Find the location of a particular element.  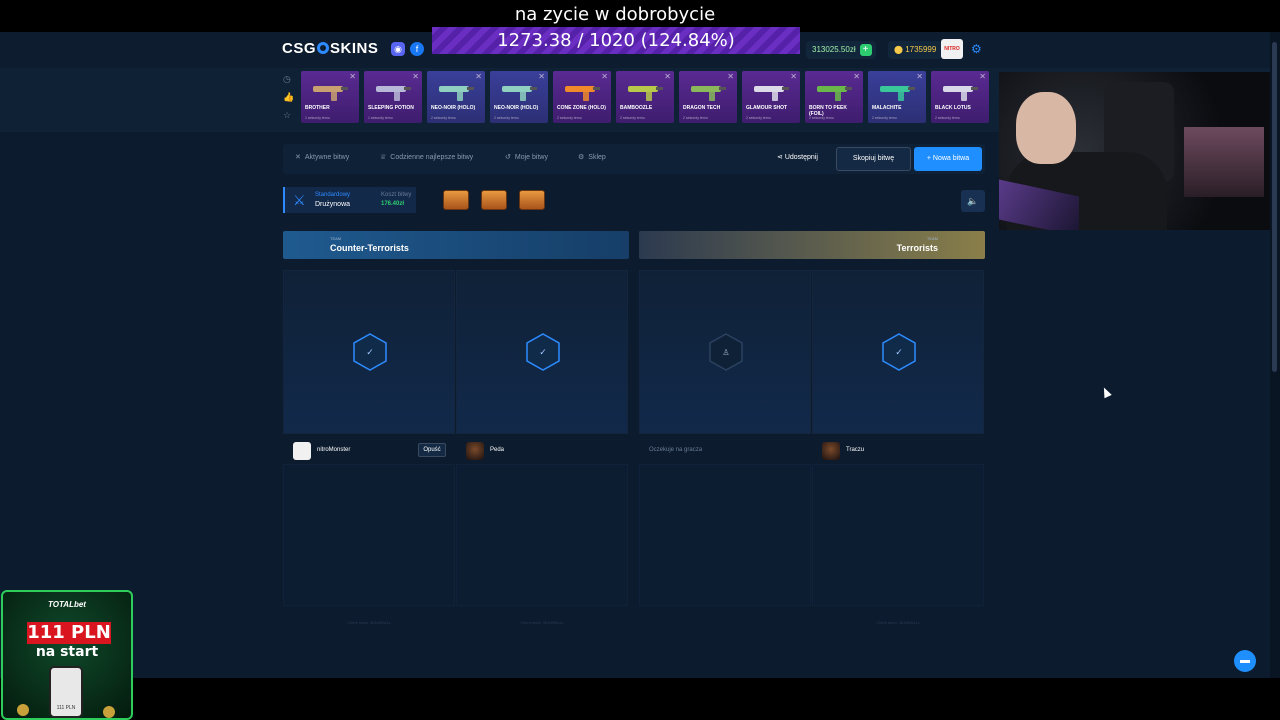

star-icon: ☆ is located at coordinates (289, 119).